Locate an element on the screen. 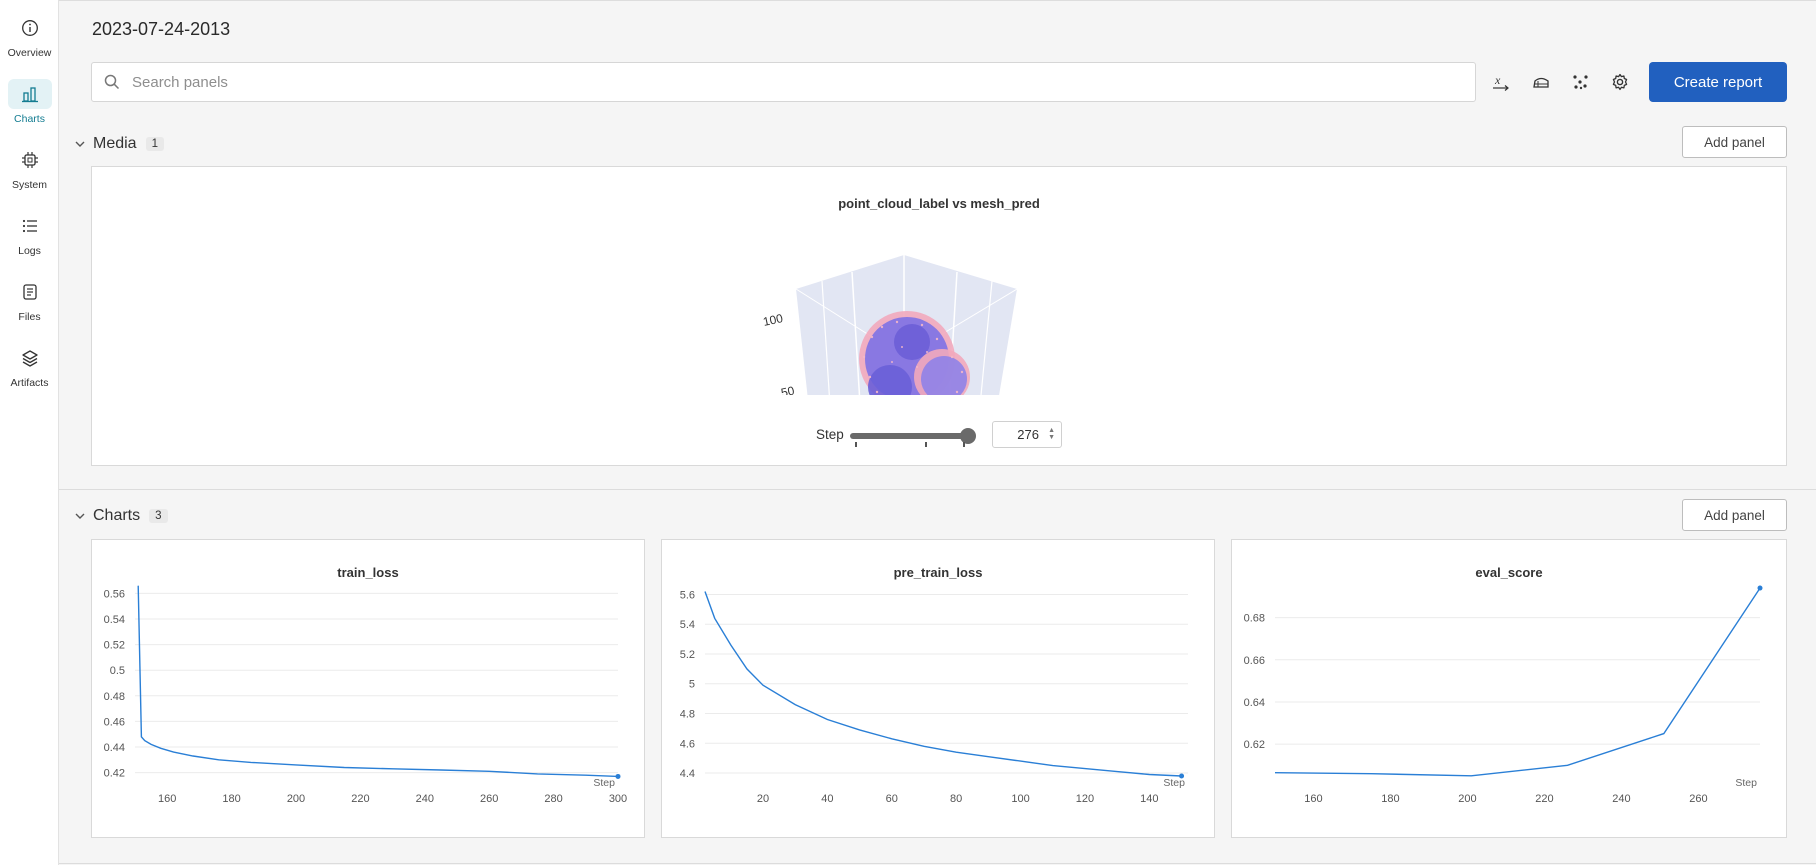 This screenshot has width=1816, height=865. line-chart: 0.62 0.64 0.66 0.68 160 180 200 220 240 260 Step is located at coordinates (1509, 689).